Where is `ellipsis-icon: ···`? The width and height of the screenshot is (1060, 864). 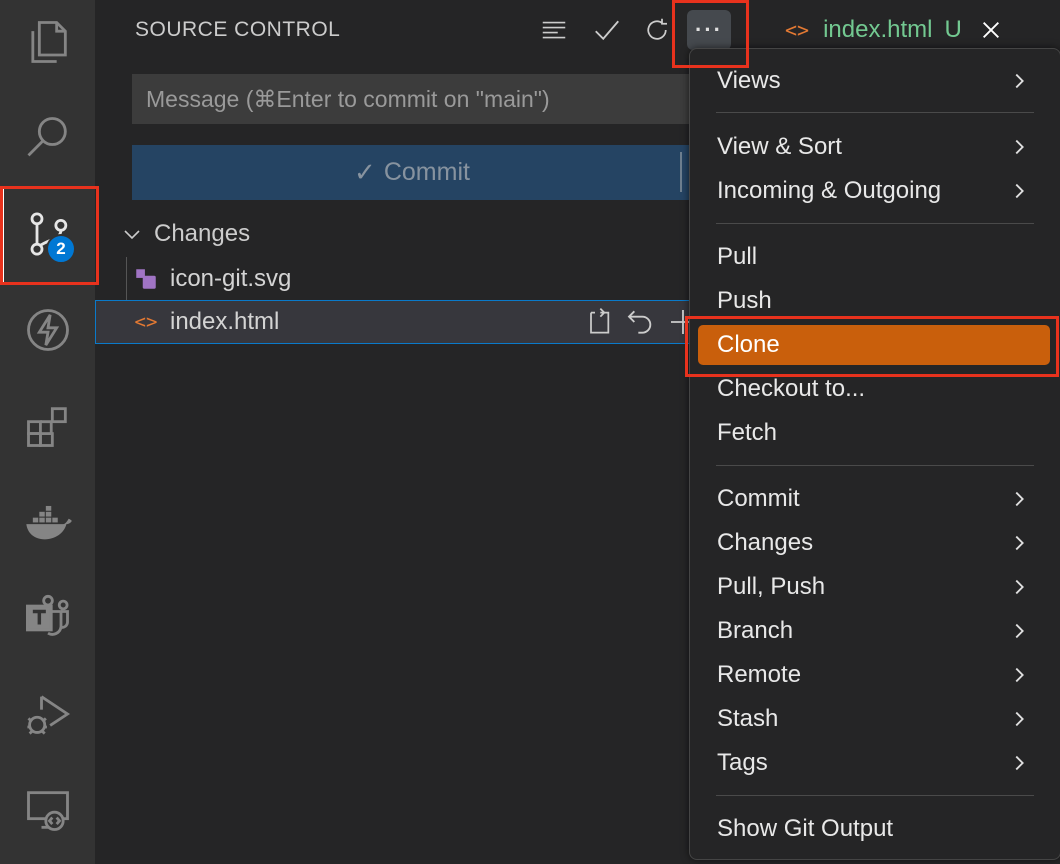
ellipsis-icon: ··· is located at coordinates (709, 29).